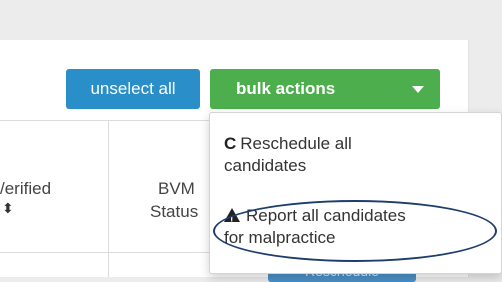  What do you see at coordinates (133, 89) in the screenshot?
I see `unselect-all-button: unselect all` at bounding box center [133, 89].